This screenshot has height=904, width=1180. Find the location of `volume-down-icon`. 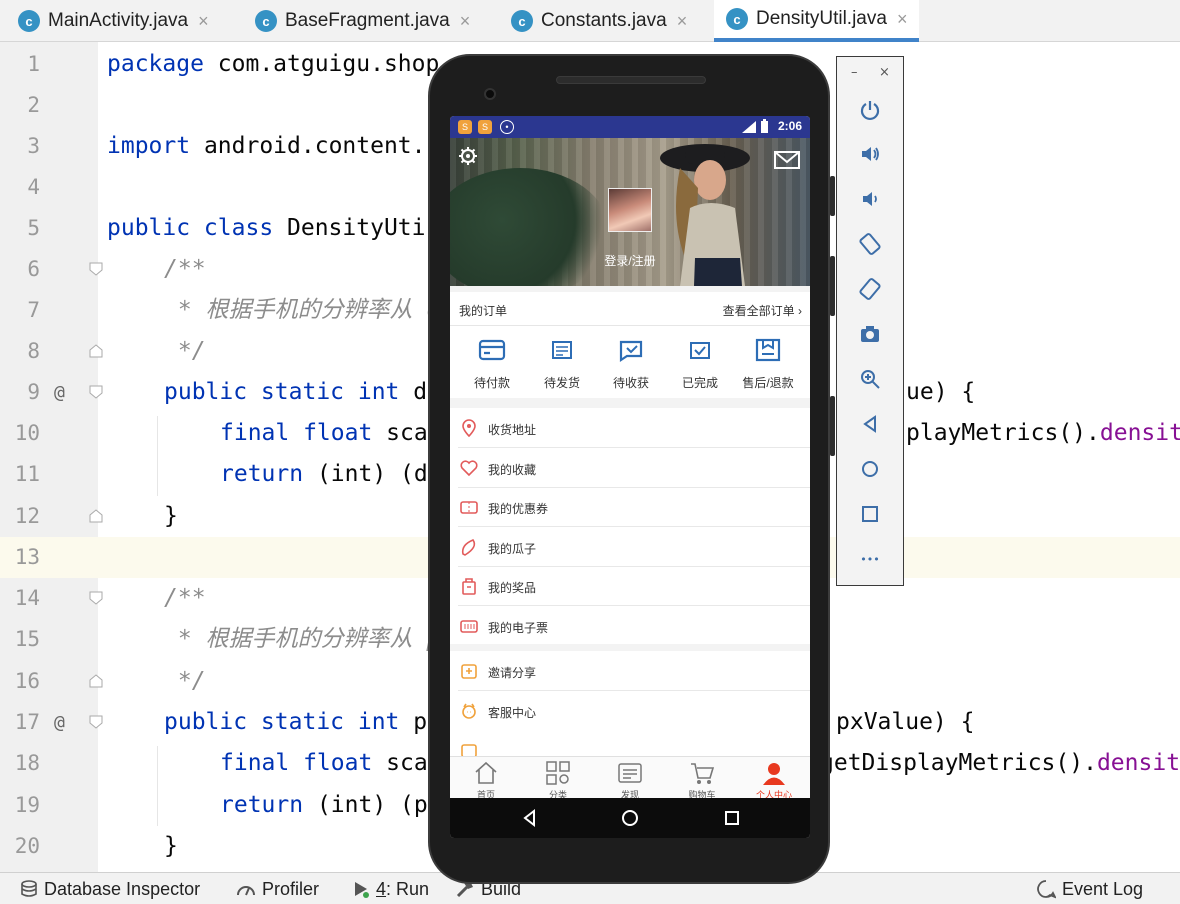

volume-down-icon is located at coordinates (870, 199).